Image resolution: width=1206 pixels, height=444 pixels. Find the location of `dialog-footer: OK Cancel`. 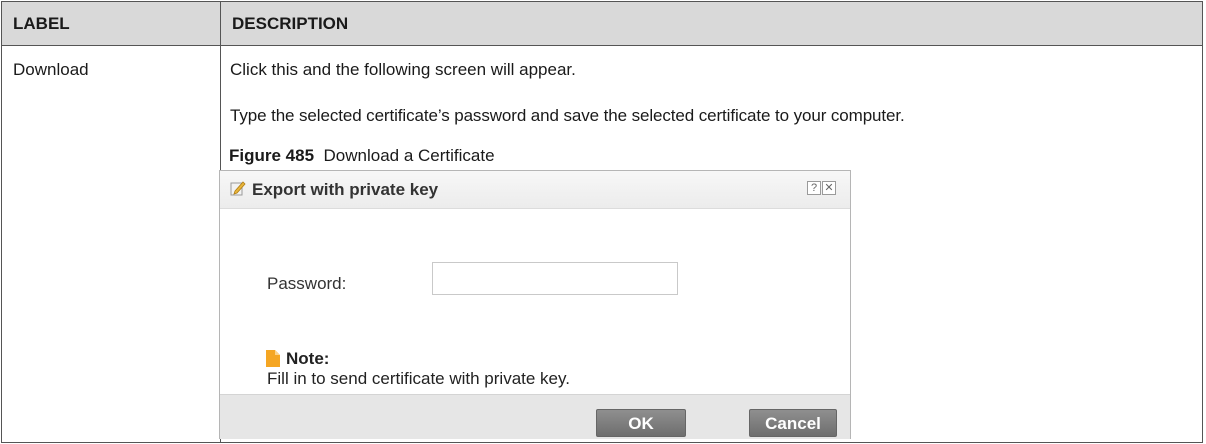

dialog-footer: OK Cancel is located at coordinates (535, 416).